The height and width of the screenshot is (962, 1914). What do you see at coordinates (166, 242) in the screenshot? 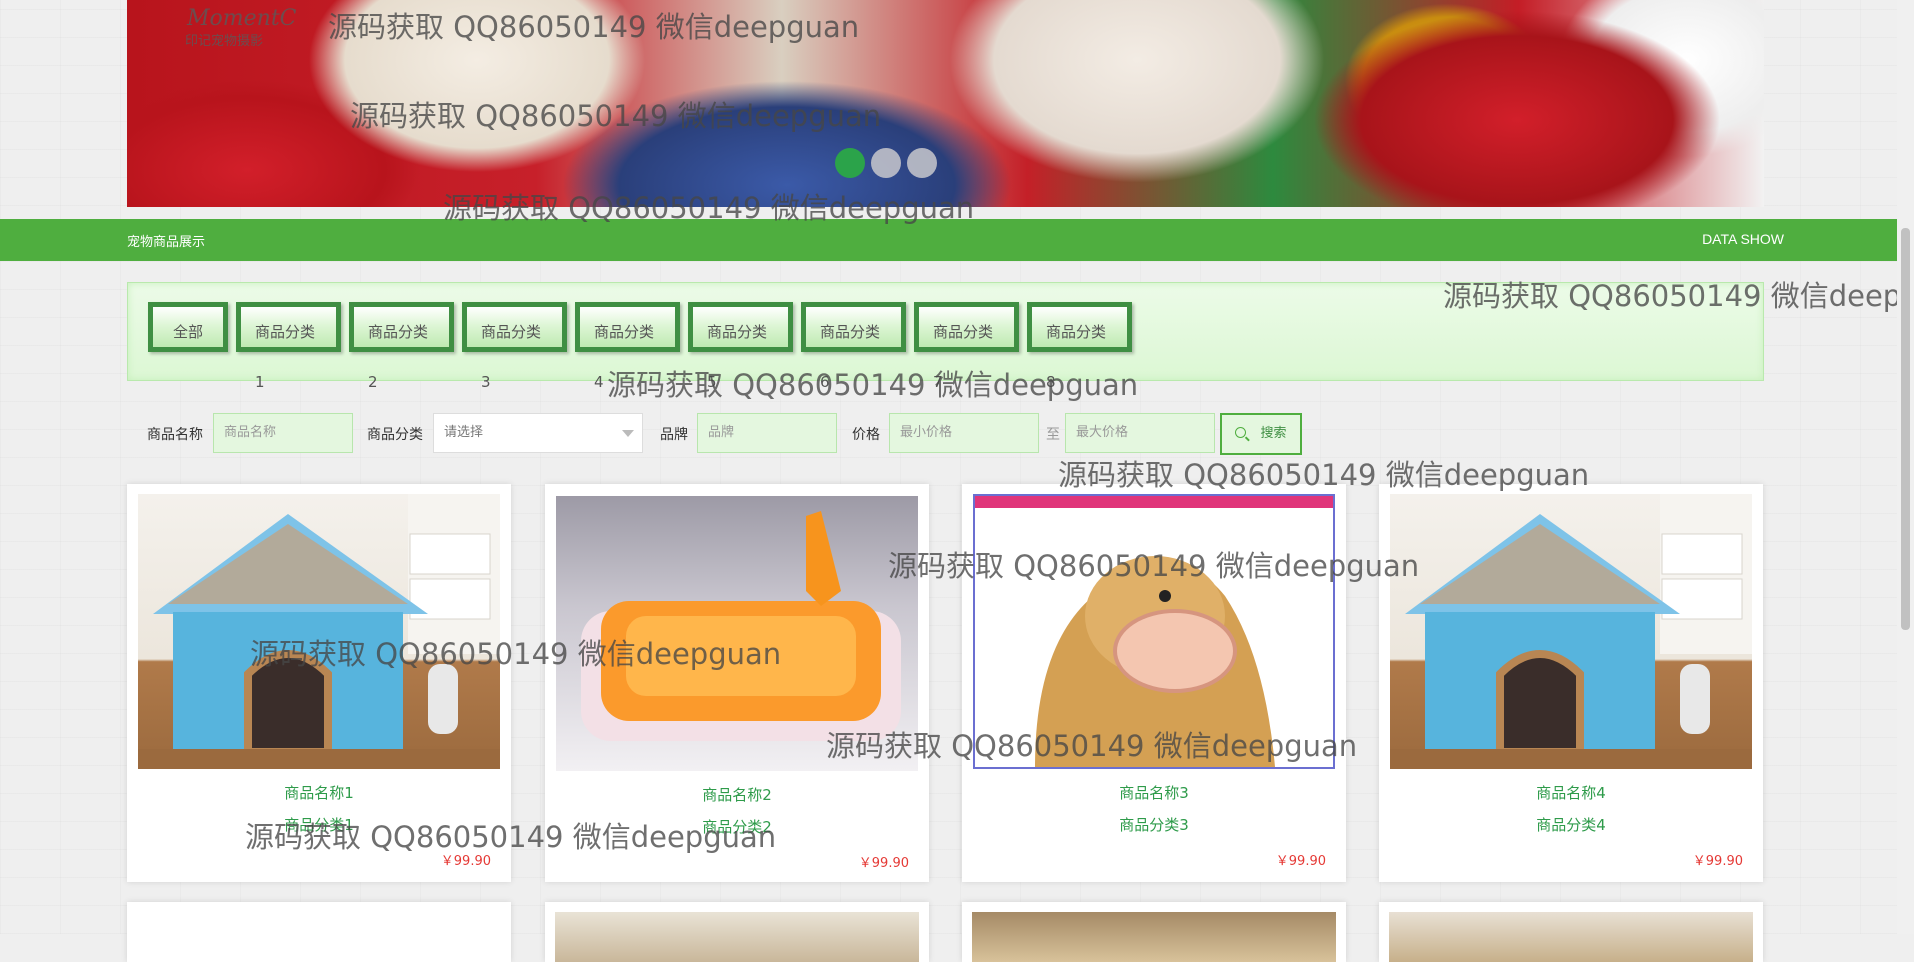
I see `section-title: 宠物商品展示` at bounding box center [166, 242].